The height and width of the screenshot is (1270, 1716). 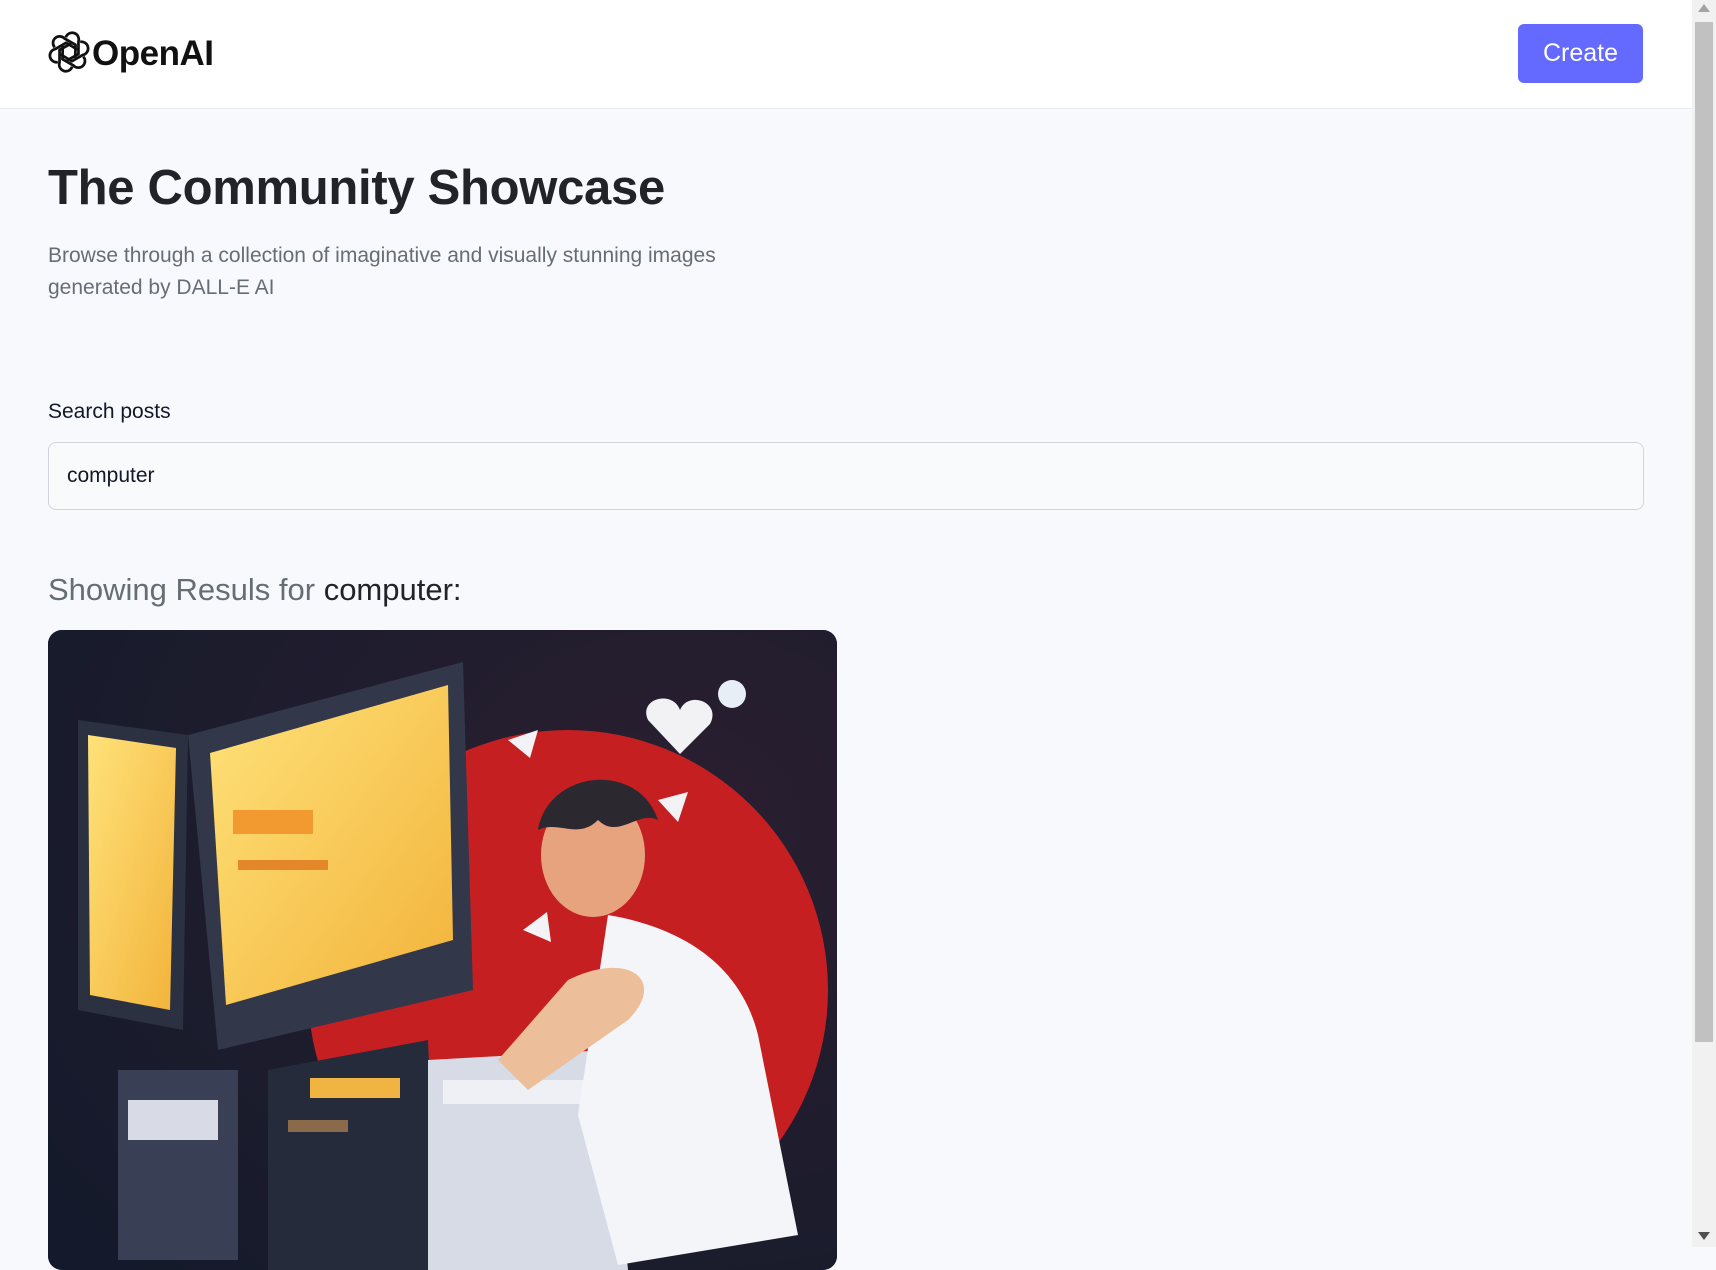 I want to click on vertical-scrollbar, so click(x=1704, y=623).